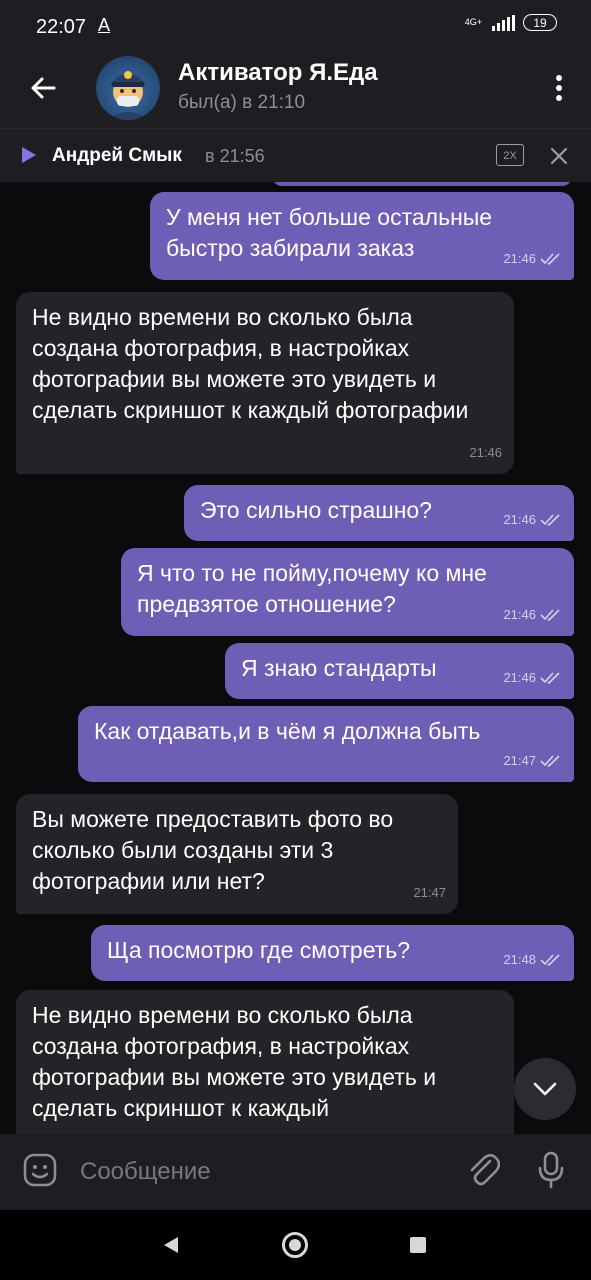 This screenshot has height=1280, width=591. I want to click on close-icon, so click(559, 156).